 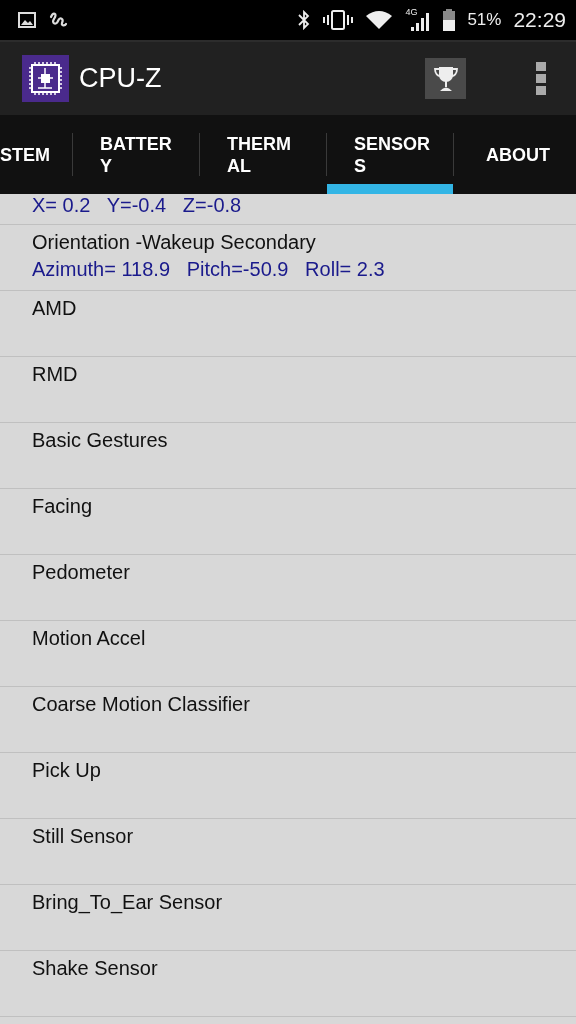 I want to click on network-type-label: 4G, so click(x=411, y=12).